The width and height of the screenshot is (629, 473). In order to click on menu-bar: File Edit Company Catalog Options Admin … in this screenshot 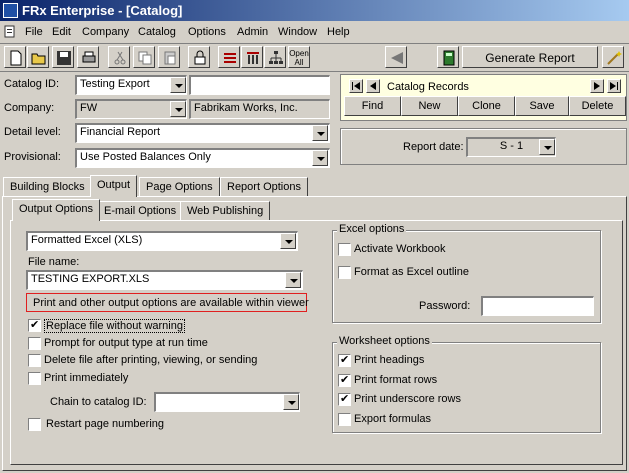, I will do `click(314, 32)`.